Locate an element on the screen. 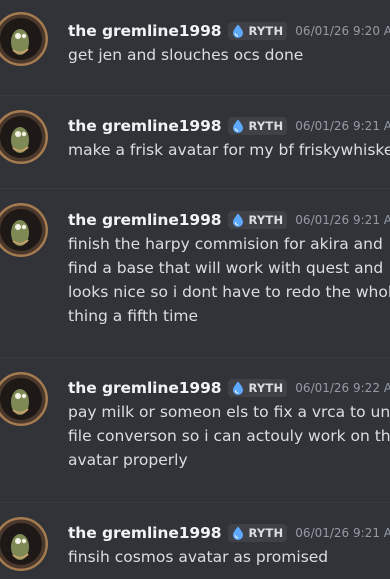  message-line: finish the harpy commision for akira and is located at coordinates (225, 244).